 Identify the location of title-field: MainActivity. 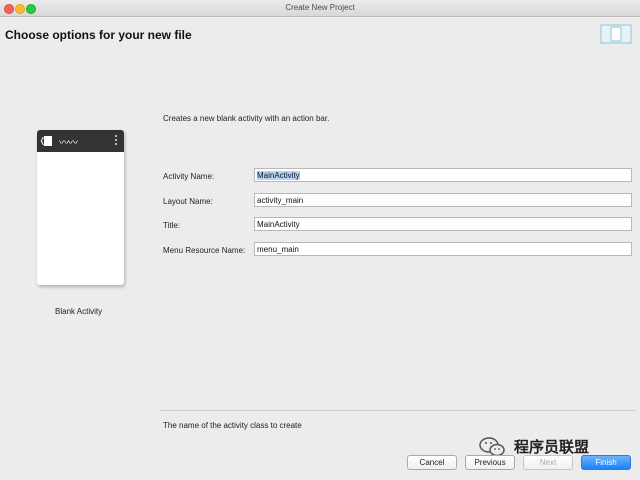
(443, 224).